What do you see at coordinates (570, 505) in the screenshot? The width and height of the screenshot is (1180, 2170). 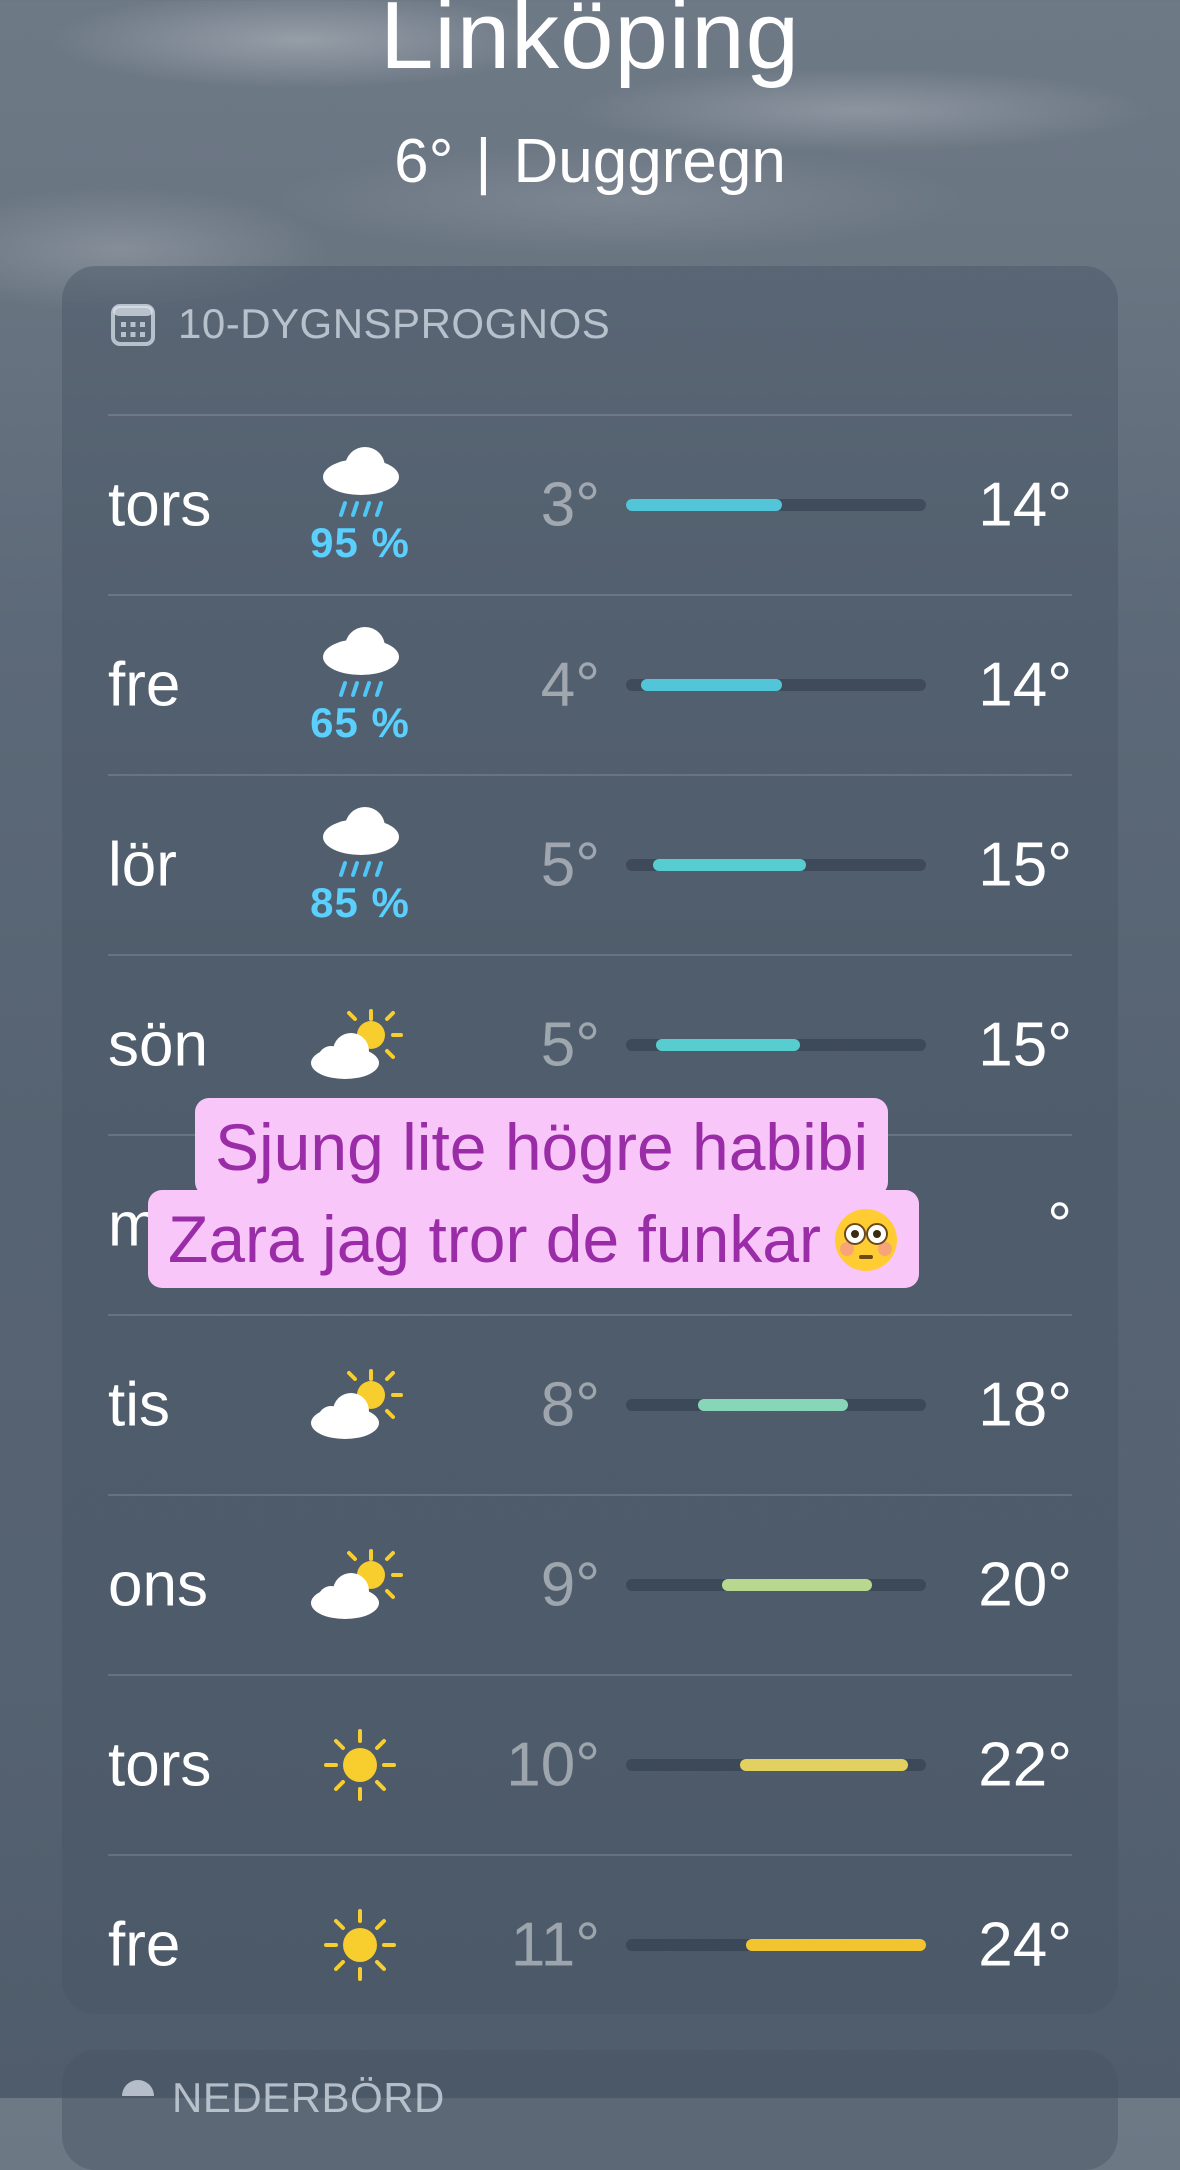 I see `low-temperature: 3°` at bounding box center [570, 505].